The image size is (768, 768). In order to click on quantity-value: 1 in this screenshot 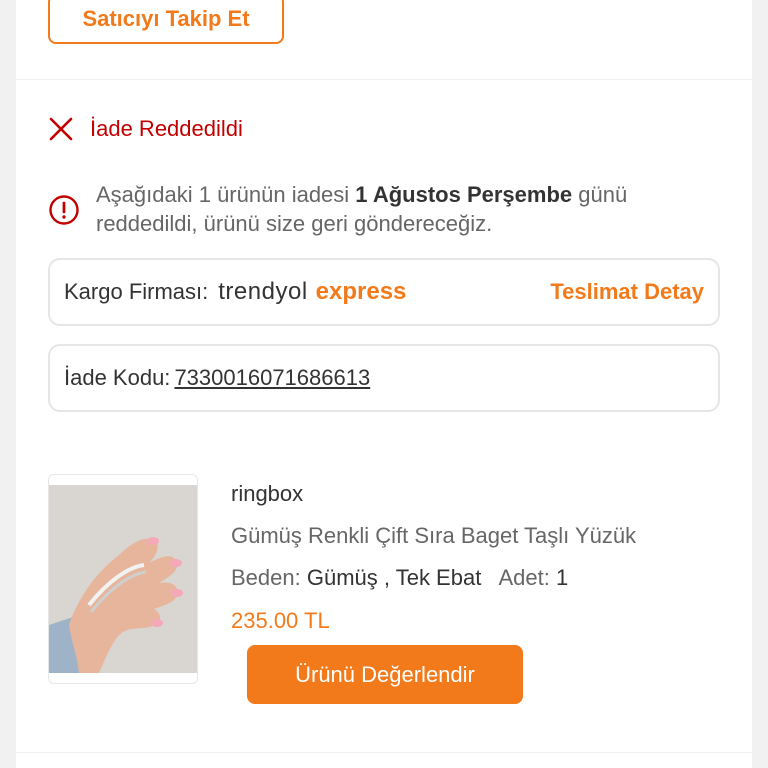, I will do `click(562, 577)`.